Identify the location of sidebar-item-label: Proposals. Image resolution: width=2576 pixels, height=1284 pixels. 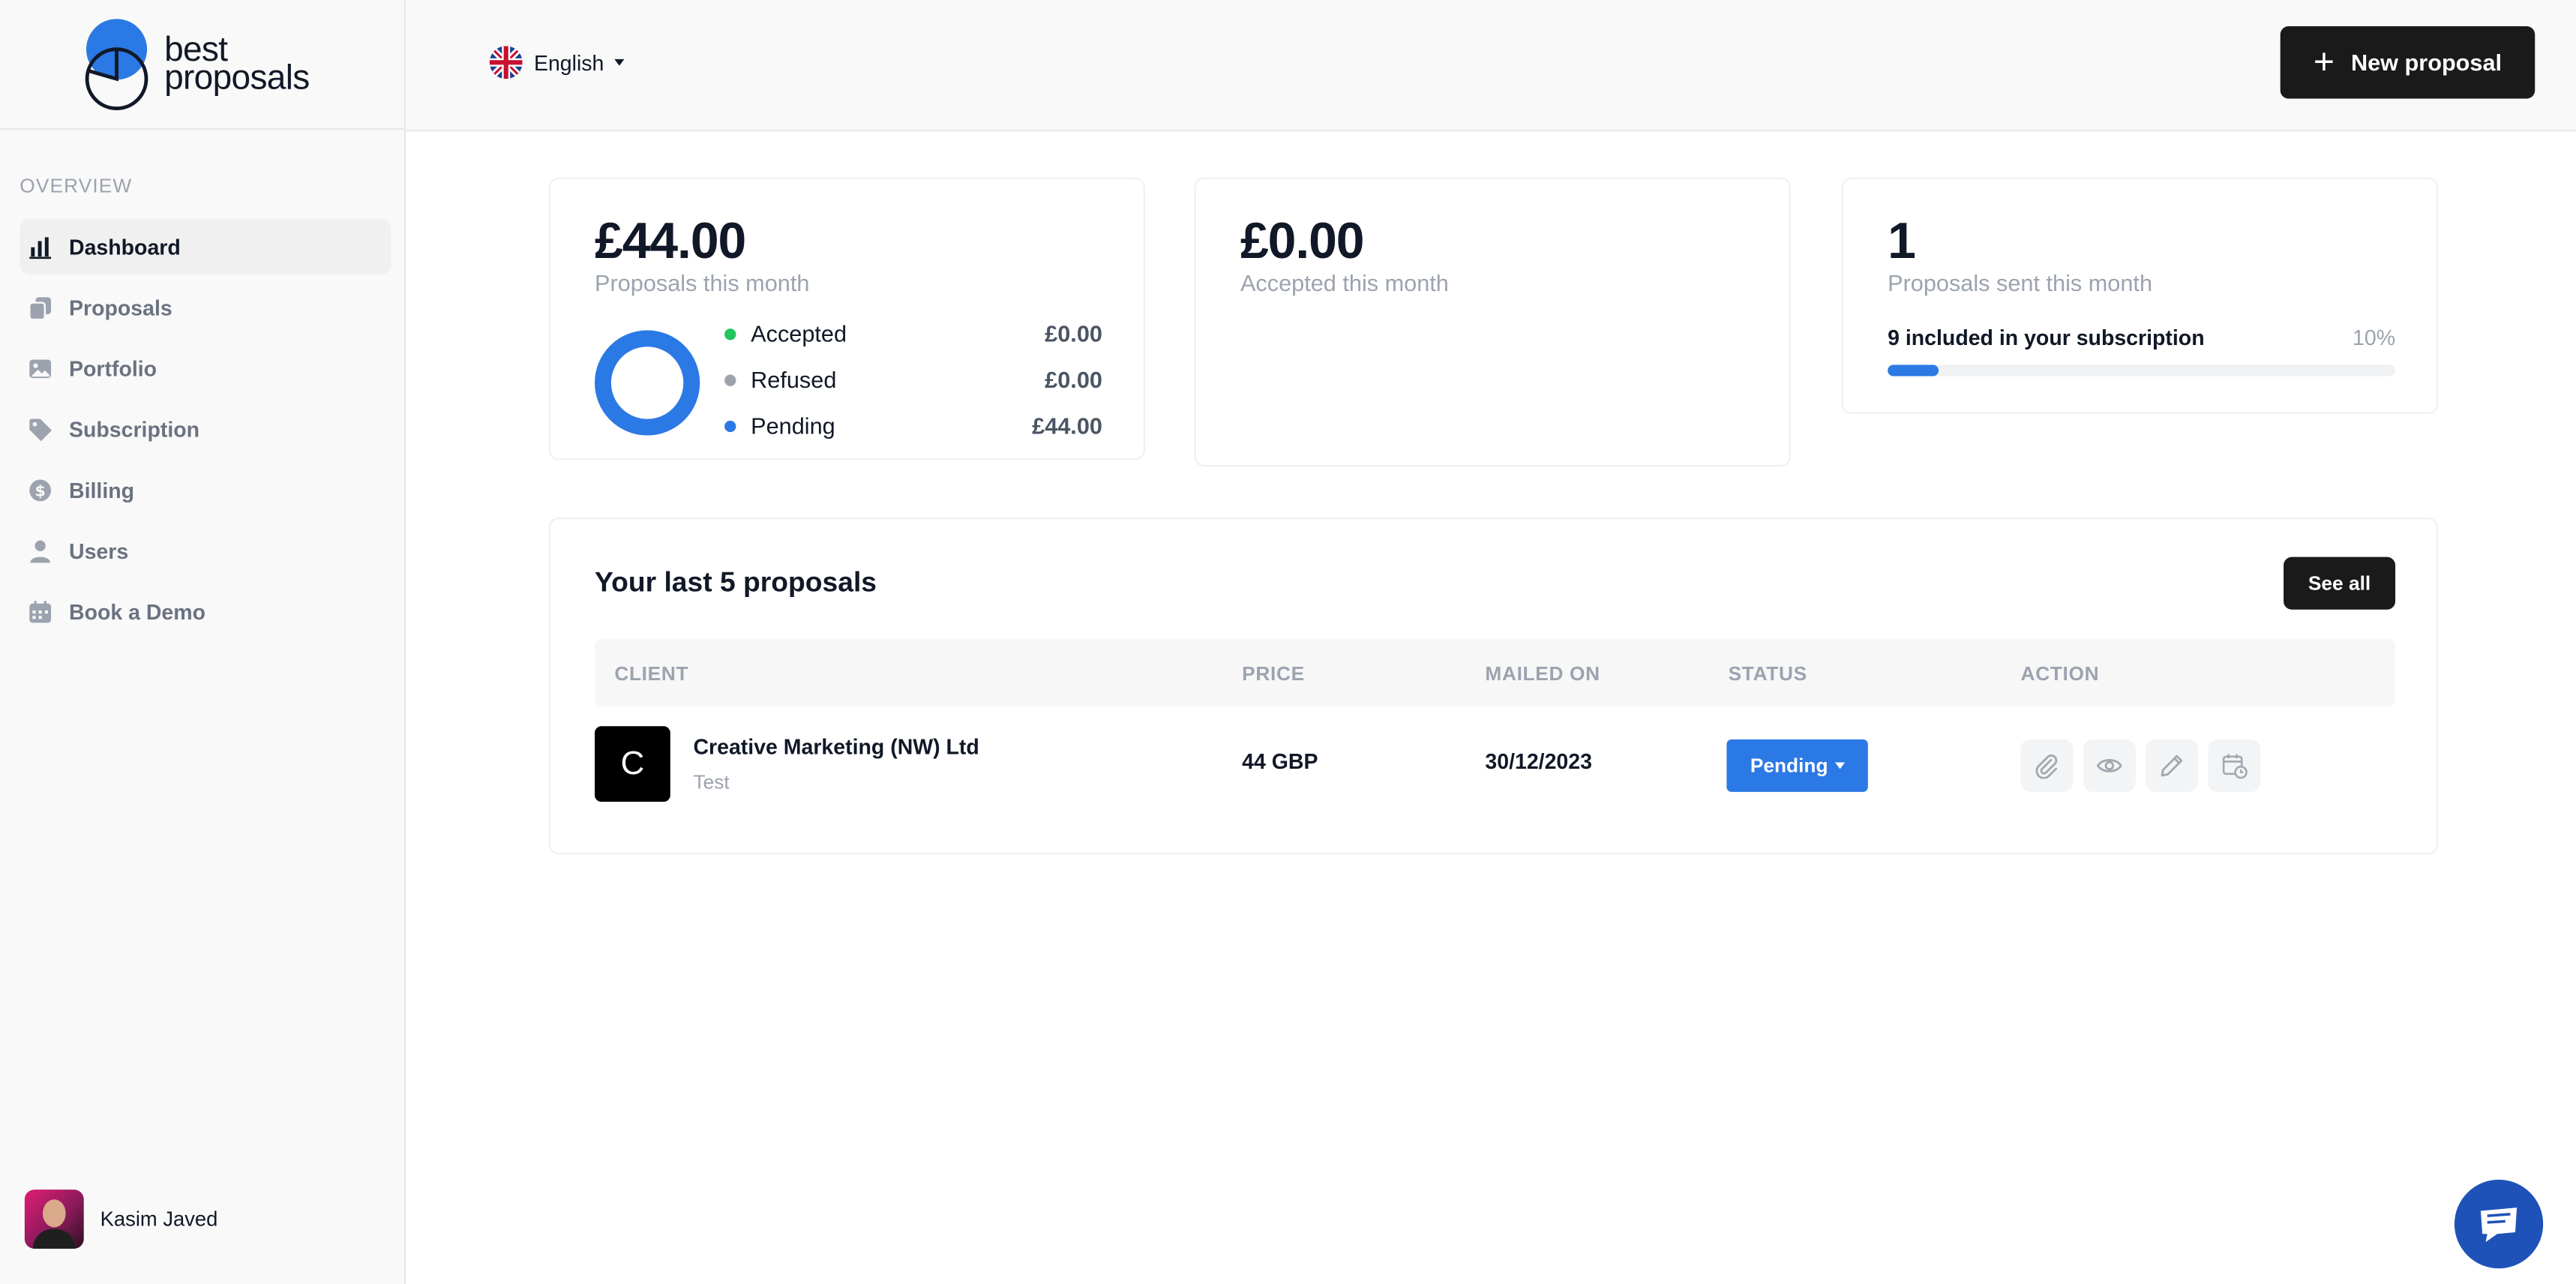
(121, 307).